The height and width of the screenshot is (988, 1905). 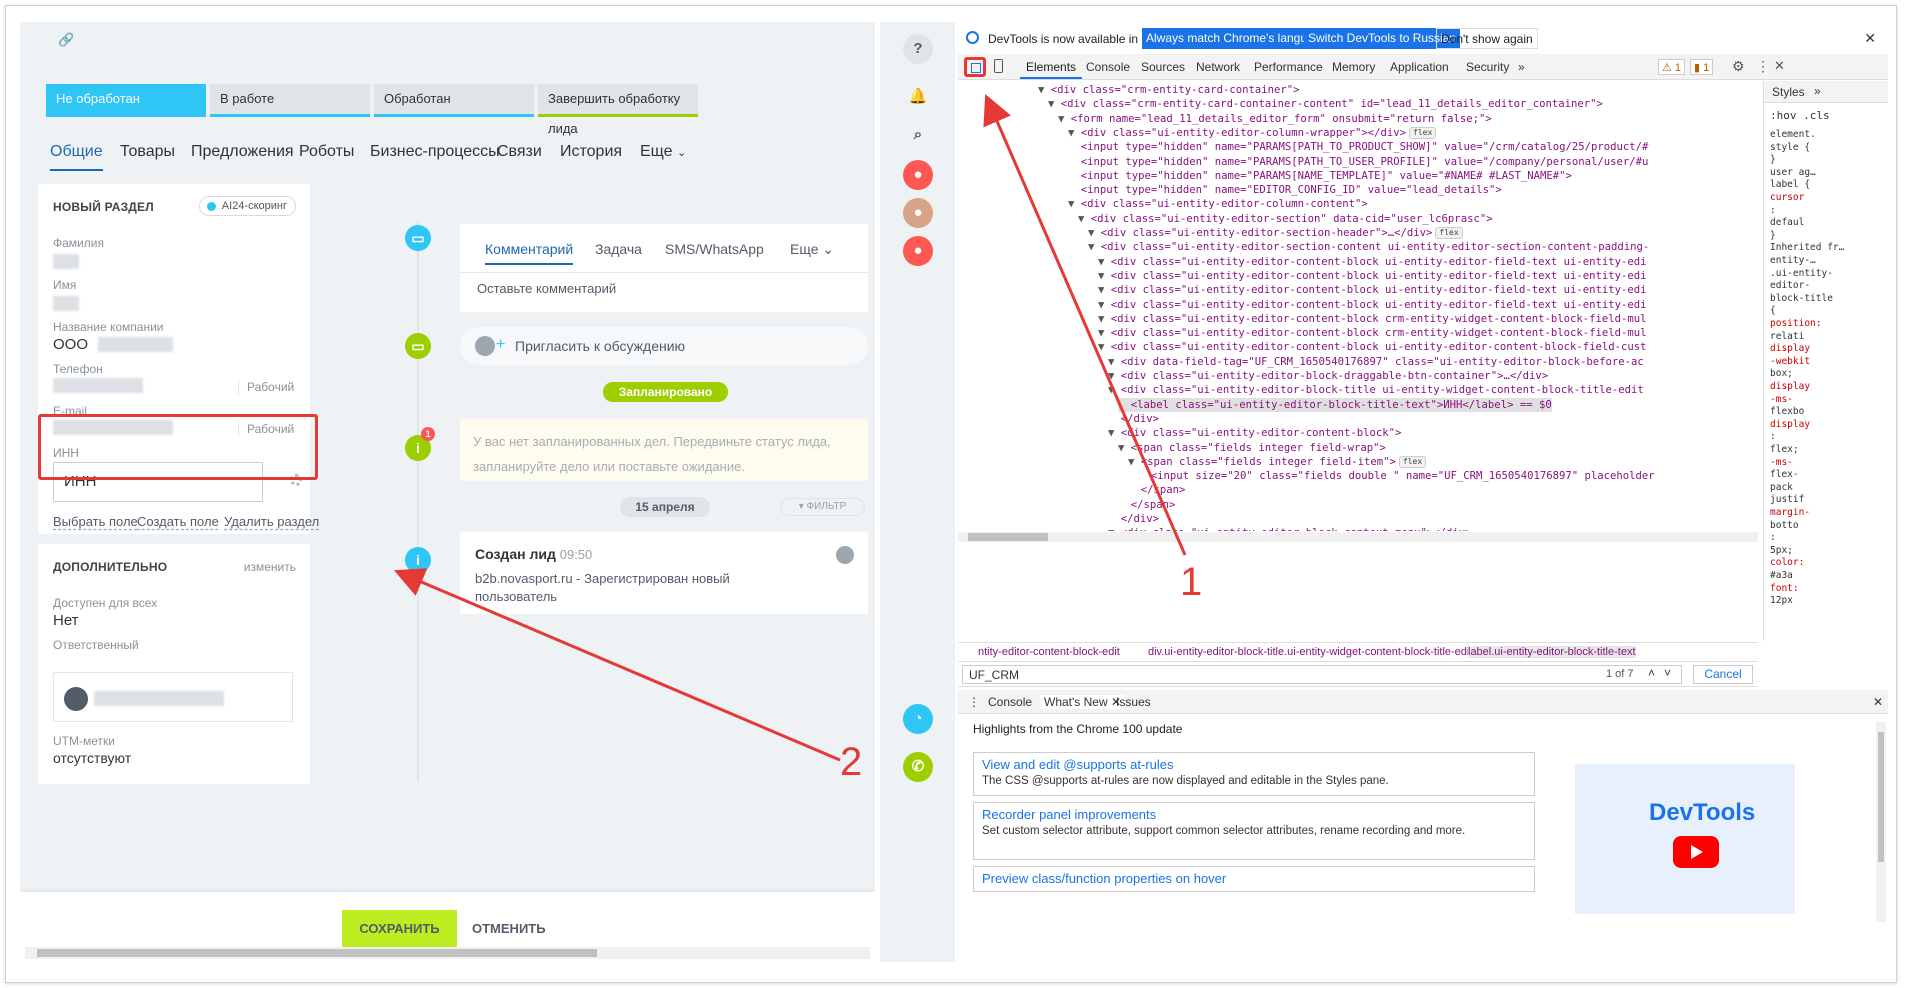 What do you see at coordinates (1817, 91) in the screenshot?
I see `more-tabs-chevron: »` at bounding box center [1817, 91].